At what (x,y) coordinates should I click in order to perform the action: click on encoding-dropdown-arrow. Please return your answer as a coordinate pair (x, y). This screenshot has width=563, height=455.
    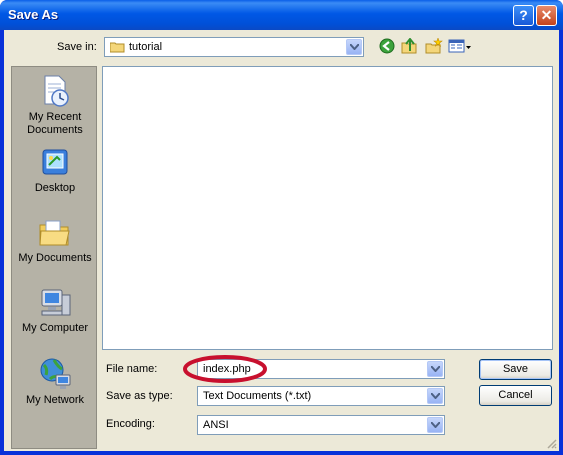
    Looking at the image, I should click on (435, 425).